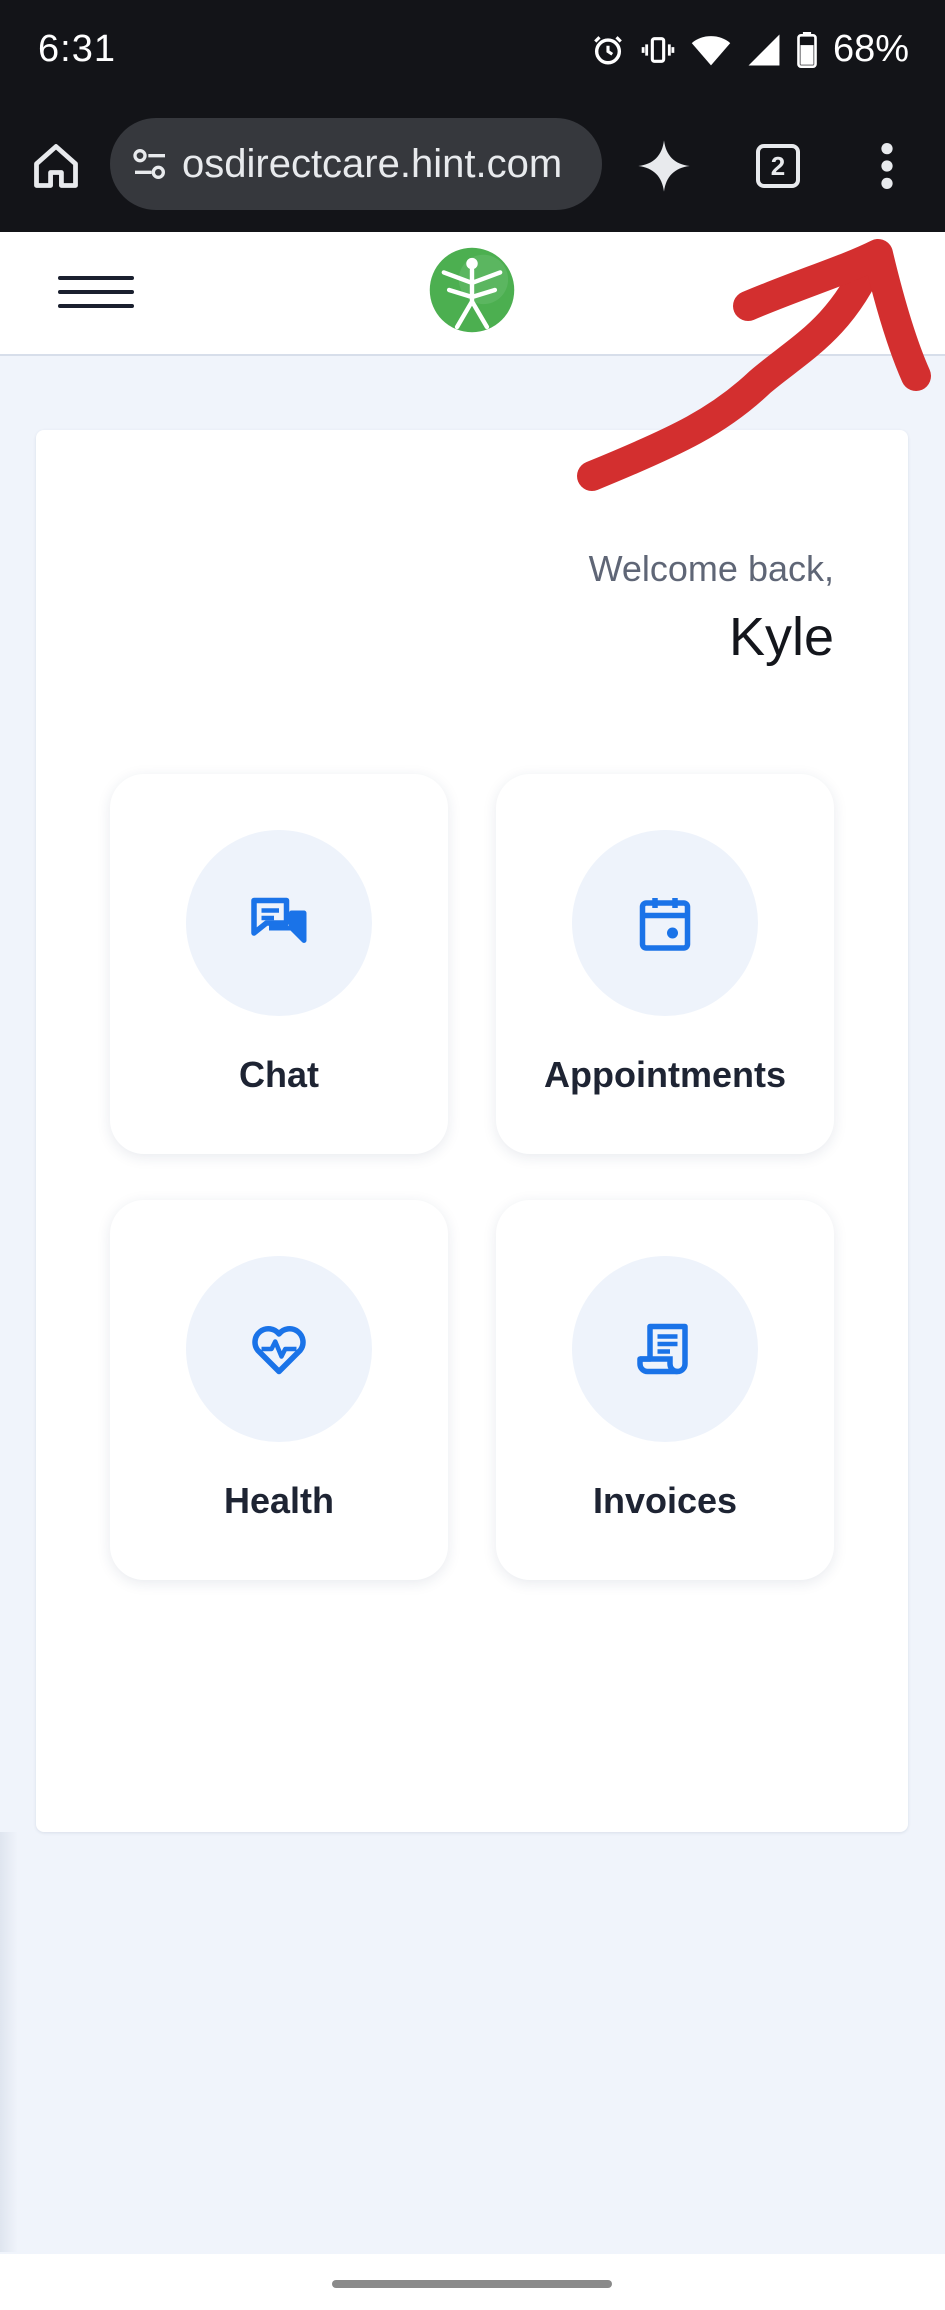  What do you see at coordinates (711, 568) in the screenshot?
I see `welcome-text: Welcome back,` at bounding box center [711, 568].